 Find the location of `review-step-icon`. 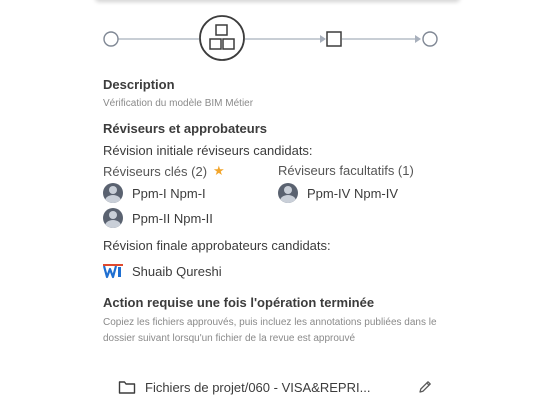

review-step-icon is located at coordinates (222, 38).